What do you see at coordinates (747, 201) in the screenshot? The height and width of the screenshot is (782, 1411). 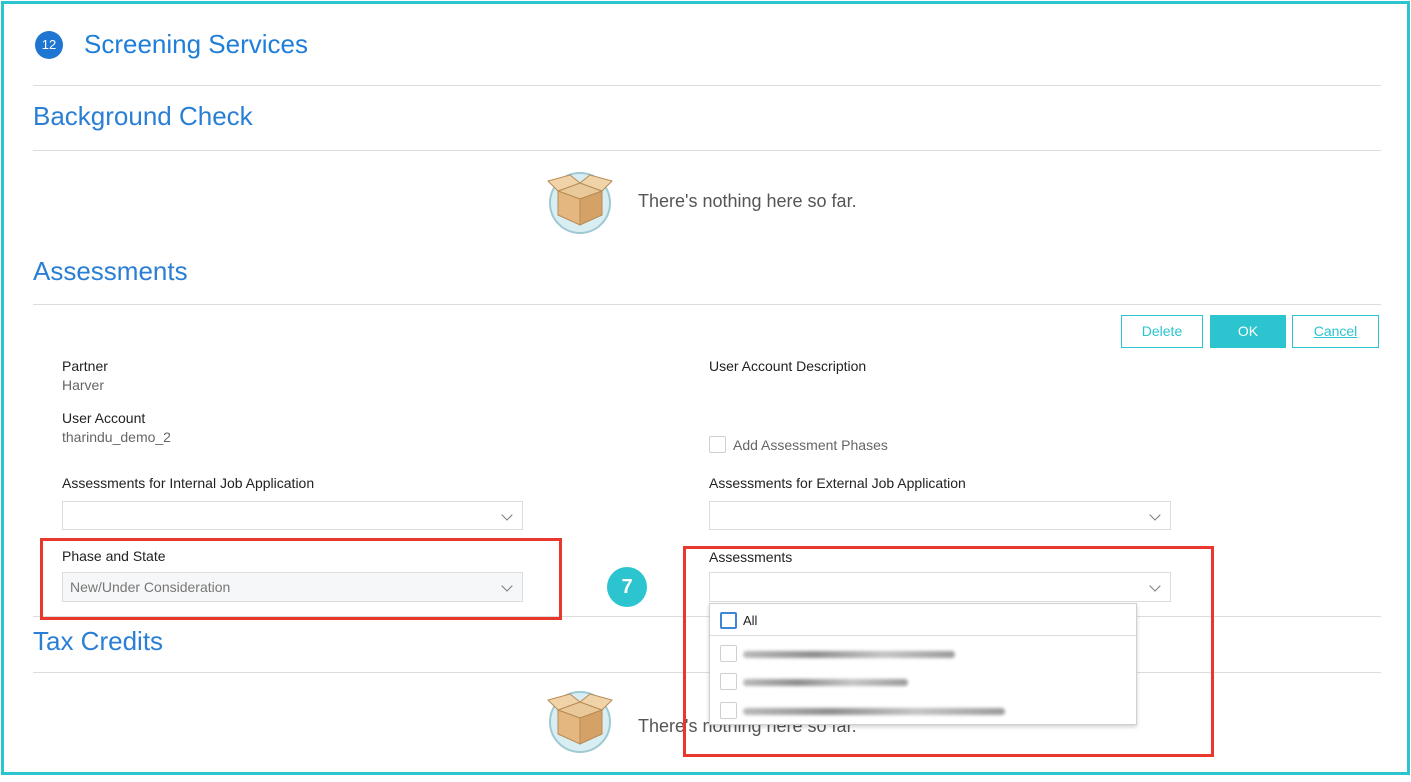 I see `empty-state-text: There's nothing here so far.` at bounding box center [747, 201].